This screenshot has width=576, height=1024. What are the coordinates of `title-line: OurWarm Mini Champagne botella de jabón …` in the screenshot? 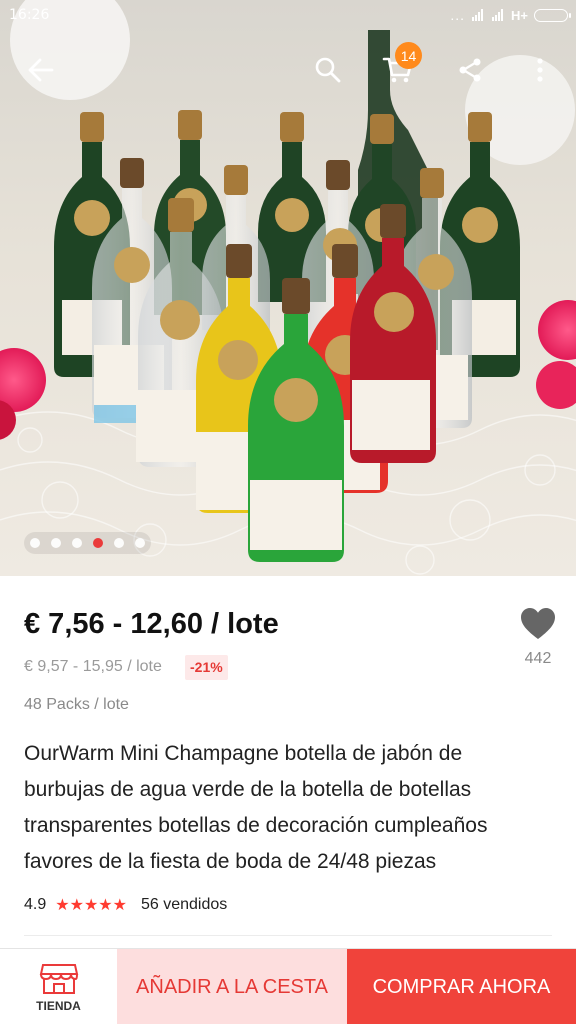 It's located at (243, 753).